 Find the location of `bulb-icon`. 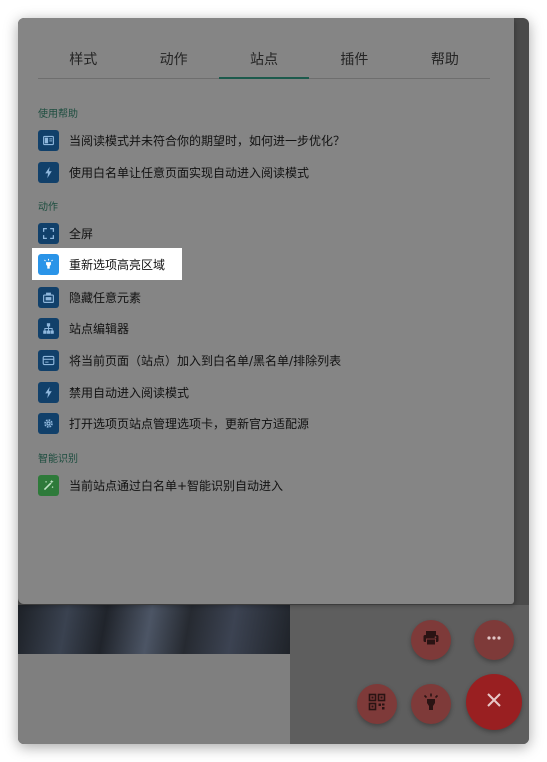

bulb-icon is located at coordinates (431, 704).